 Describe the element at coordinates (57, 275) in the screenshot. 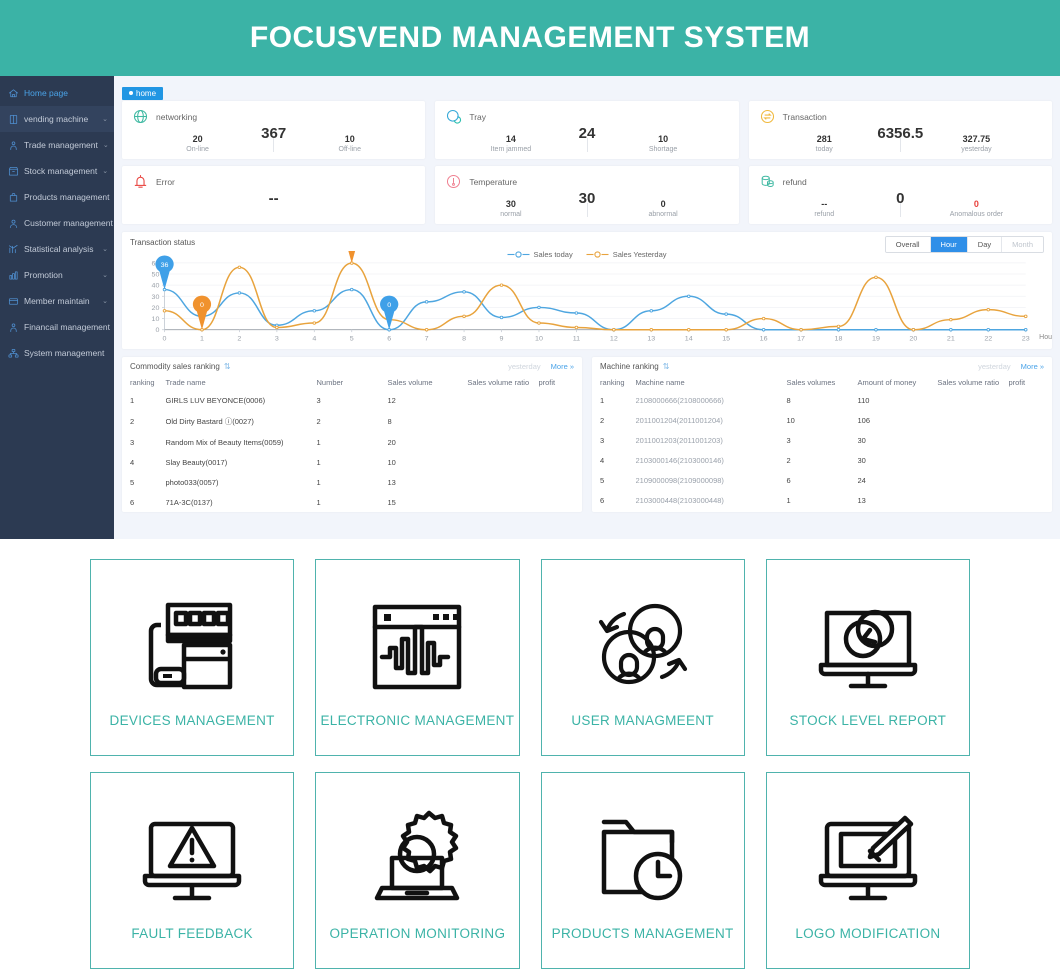

I see `sidebar-item-promotion: Promotion ⌄` at that location.